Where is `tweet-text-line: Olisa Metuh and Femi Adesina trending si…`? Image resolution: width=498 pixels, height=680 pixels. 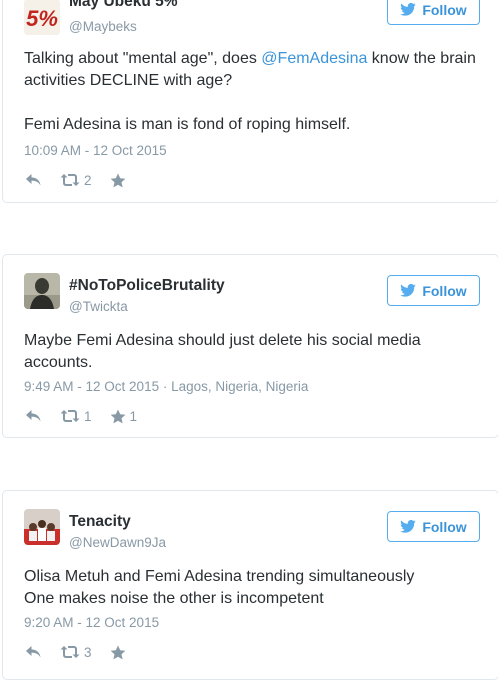
tweet-text-line: Olisa Metuh and Femi Adesina trending si… is located at coordinates (219, 576).